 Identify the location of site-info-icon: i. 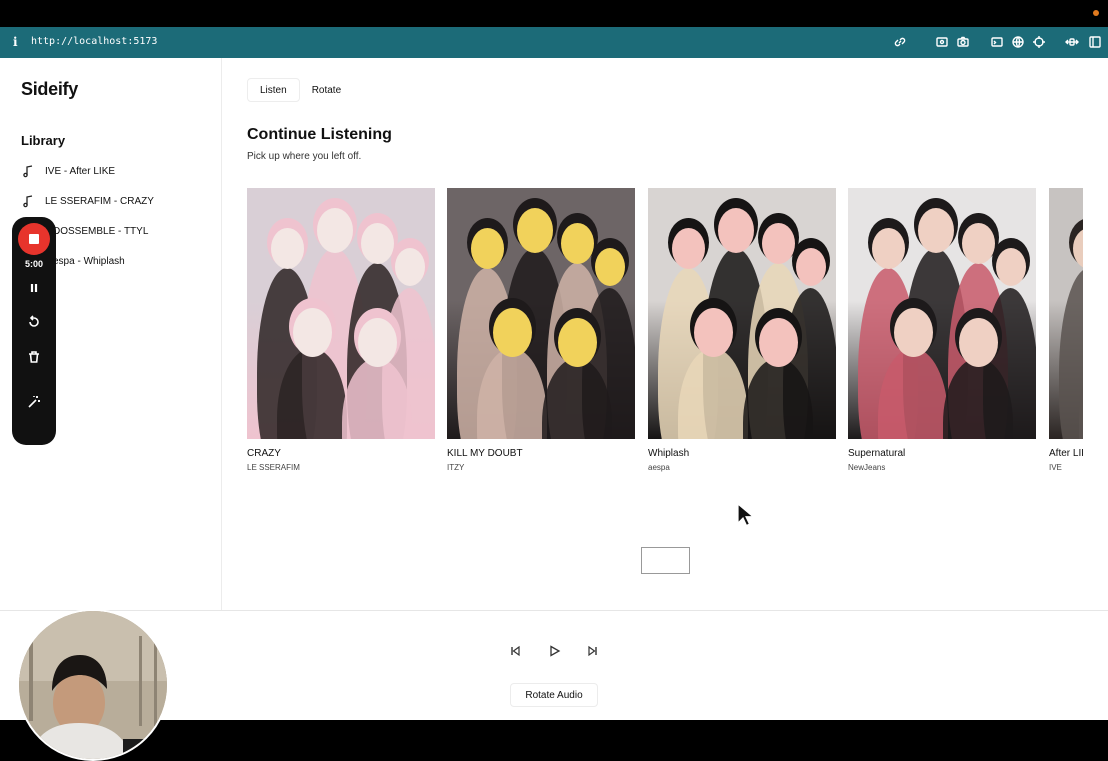
(15, 42).